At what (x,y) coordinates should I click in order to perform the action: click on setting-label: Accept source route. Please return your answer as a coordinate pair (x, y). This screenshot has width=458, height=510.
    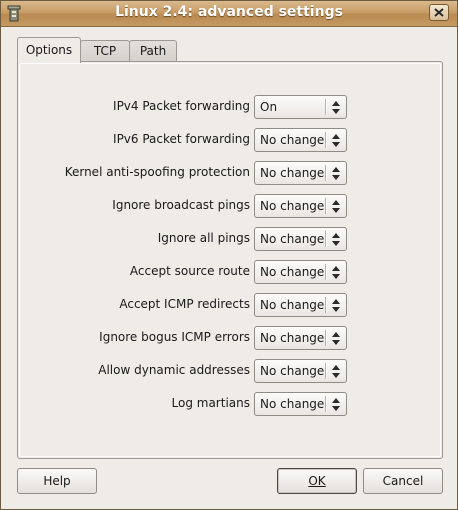
    Looking at the image, I should click on (189, 271).